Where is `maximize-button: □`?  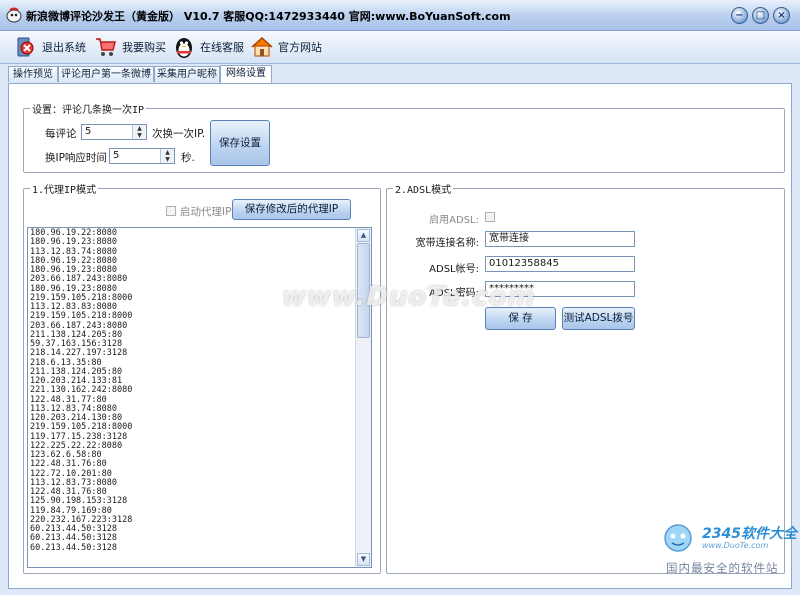
maximize-button: □ is located at coordinates (760, 15).